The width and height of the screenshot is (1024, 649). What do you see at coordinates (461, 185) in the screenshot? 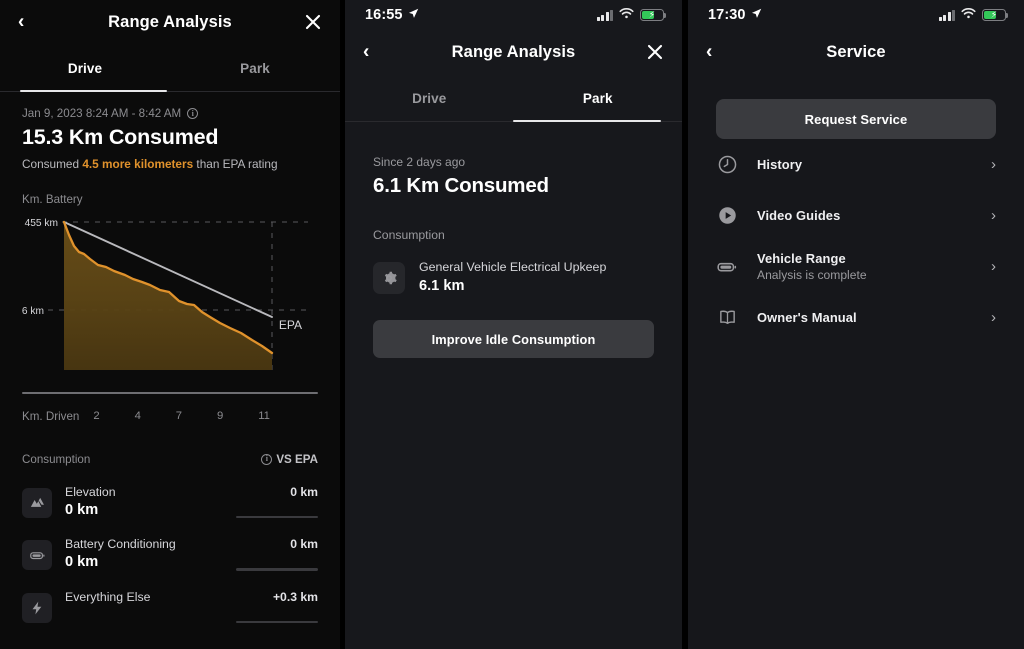
I see `consumed-headline: 6.1 Km Consumed` at bounding box center [461, 185].